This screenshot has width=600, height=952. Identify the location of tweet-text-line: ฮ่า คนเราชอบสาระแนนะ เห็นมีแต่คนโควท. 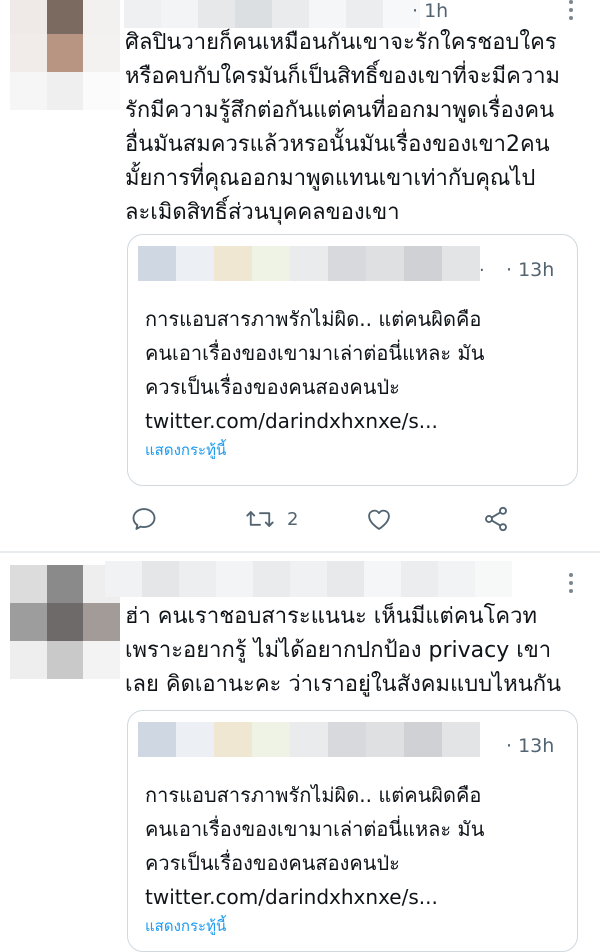
(331, 616).